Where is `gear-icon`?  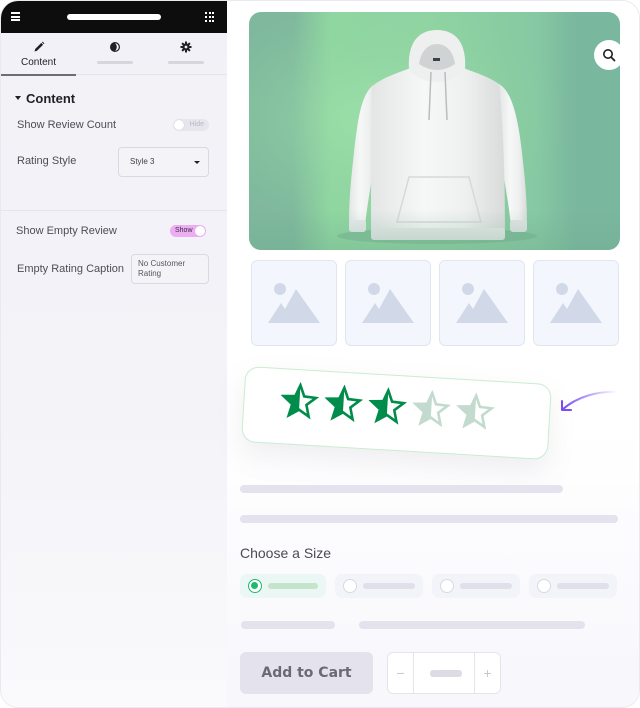 gear-icon is located at coordinates (185, 47).